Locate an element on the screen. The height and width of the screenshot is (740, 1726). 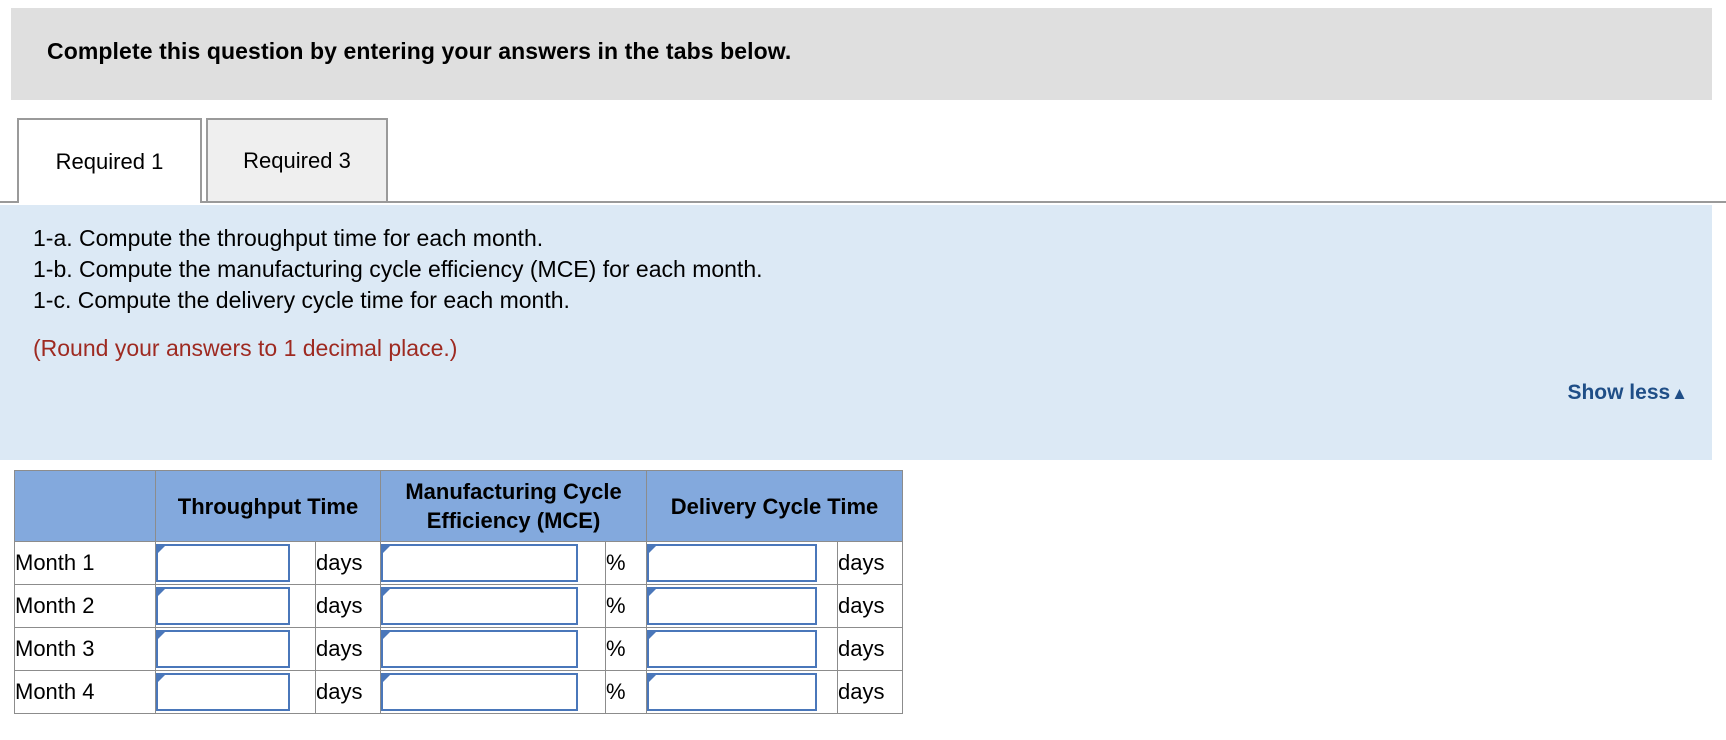
table-row: Month 4 days % days is located at coordinates (458, 692).